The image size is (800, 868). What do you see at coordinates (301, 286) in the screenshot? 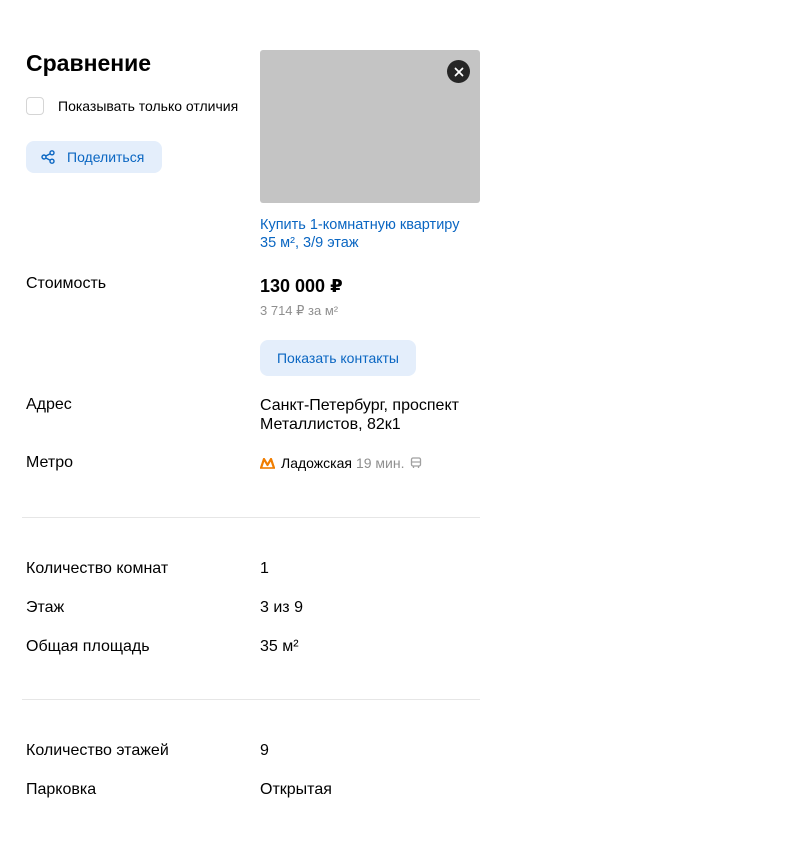
I see `listing-price: 130 000 ₽` at bounding box center [301, 286].